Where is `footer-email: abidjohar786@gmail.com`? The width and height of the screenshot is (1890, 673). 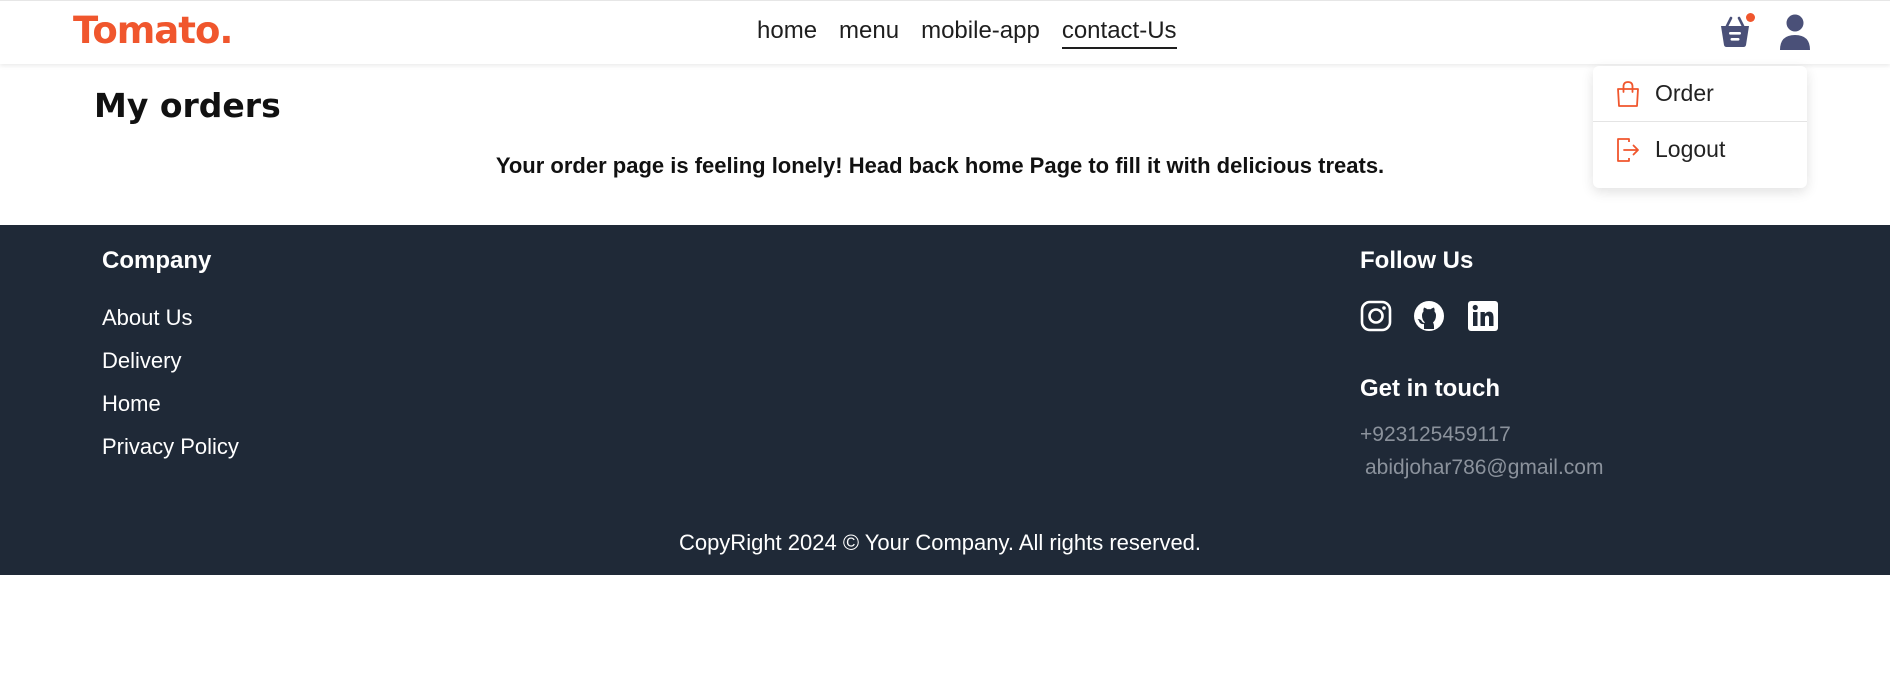 footer-email: abidjohar786@gmail.com is located at coordinates (1484, 467).